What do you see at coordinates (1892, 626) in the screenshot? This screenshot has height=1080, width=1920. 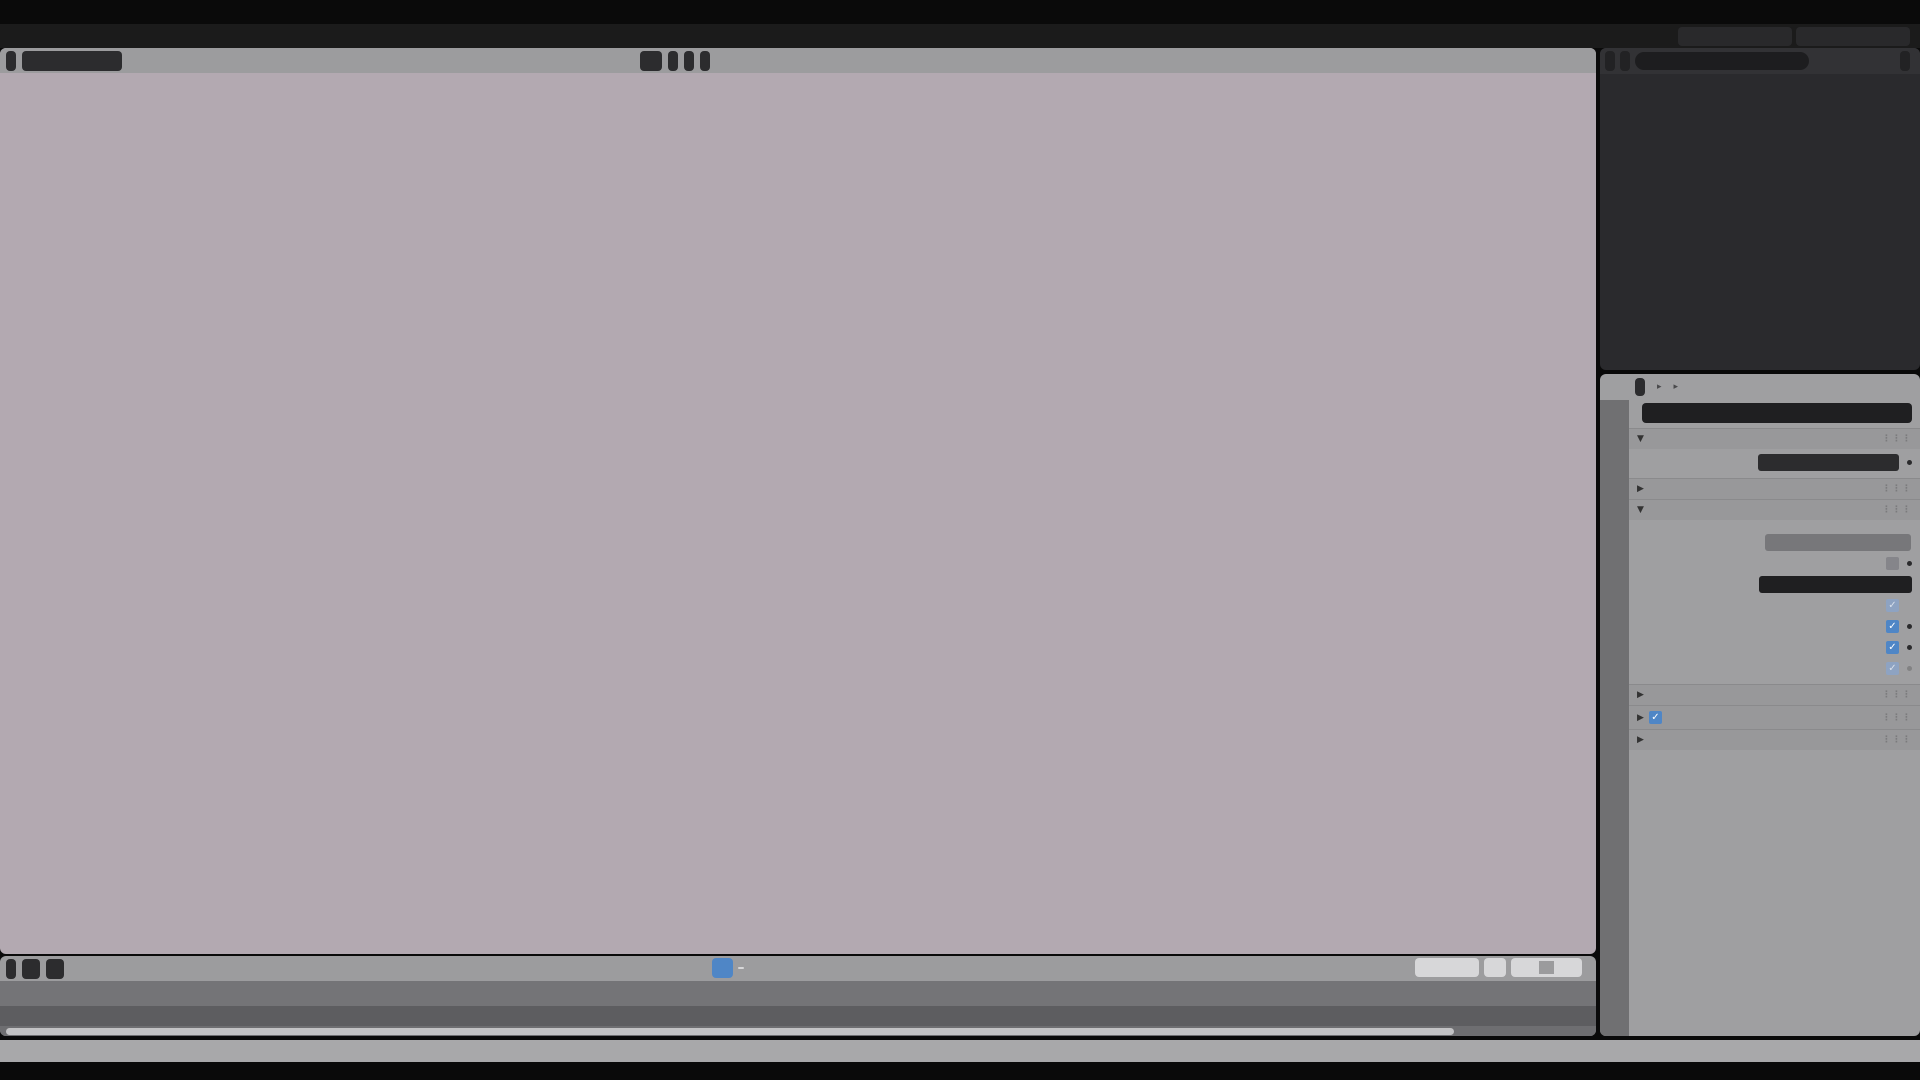 I see `inherit-rotation-checkbox: ✓` at bounding box center [1892, 626].